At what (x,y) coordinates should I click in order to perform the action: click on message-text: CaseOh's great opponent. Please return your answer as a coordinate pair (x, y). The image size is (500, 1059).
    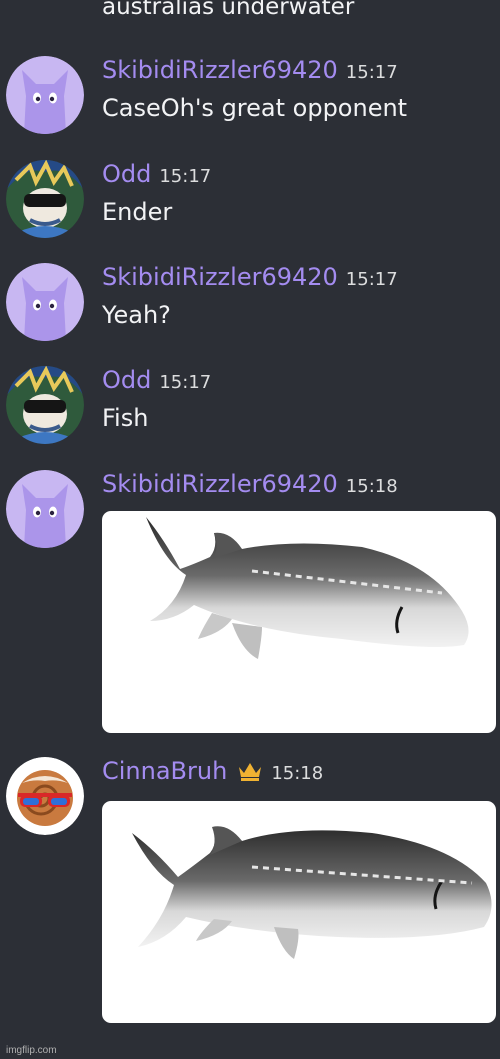
    Looking at the image, I should click on (255, 108).